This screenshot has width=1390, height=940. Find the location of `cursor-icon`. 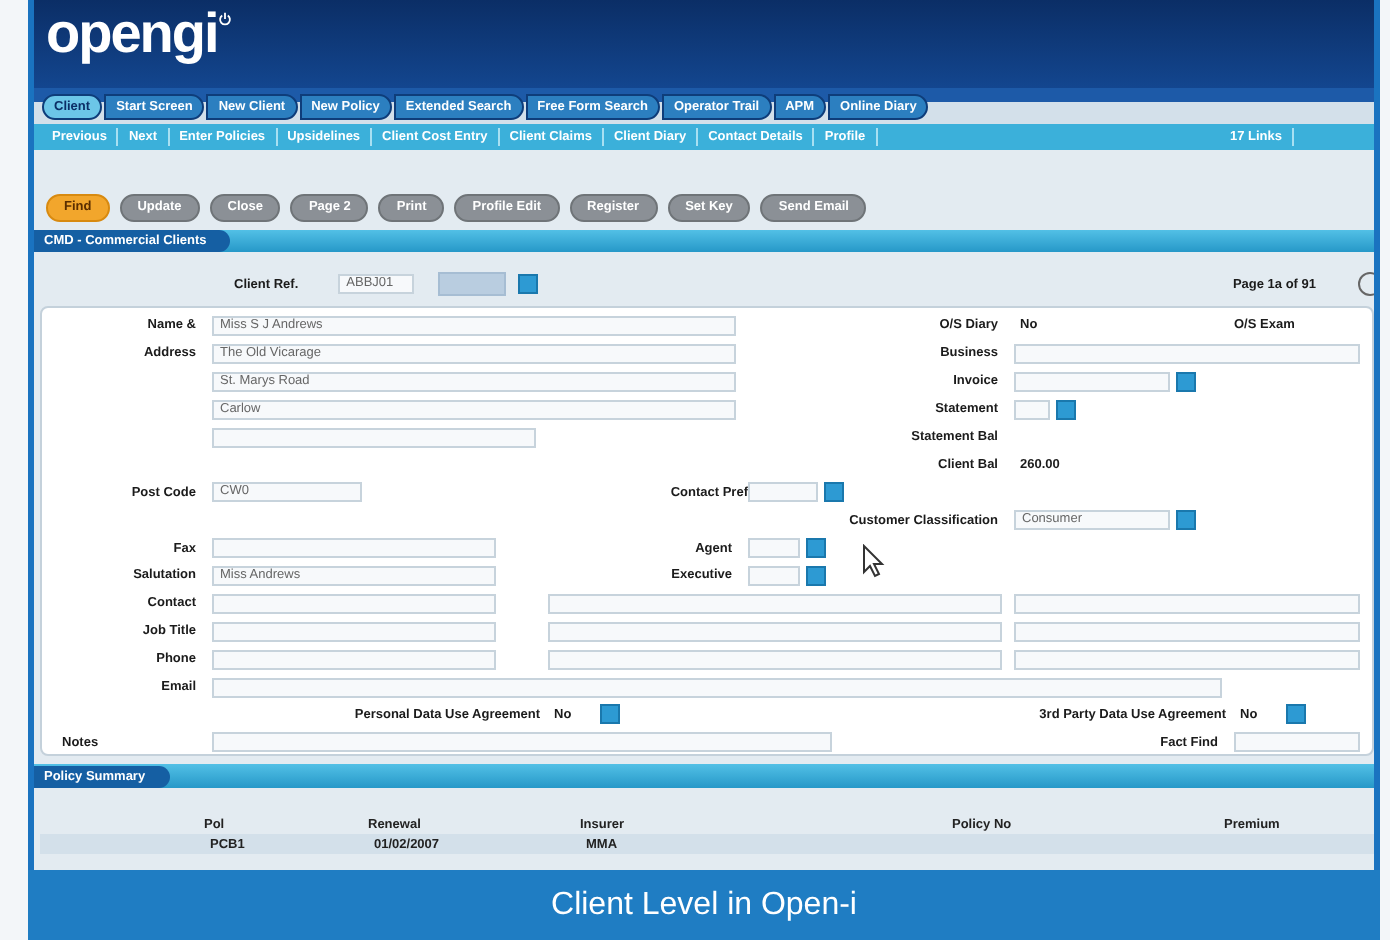

cursor-icon is located at coordinates (874, 561).